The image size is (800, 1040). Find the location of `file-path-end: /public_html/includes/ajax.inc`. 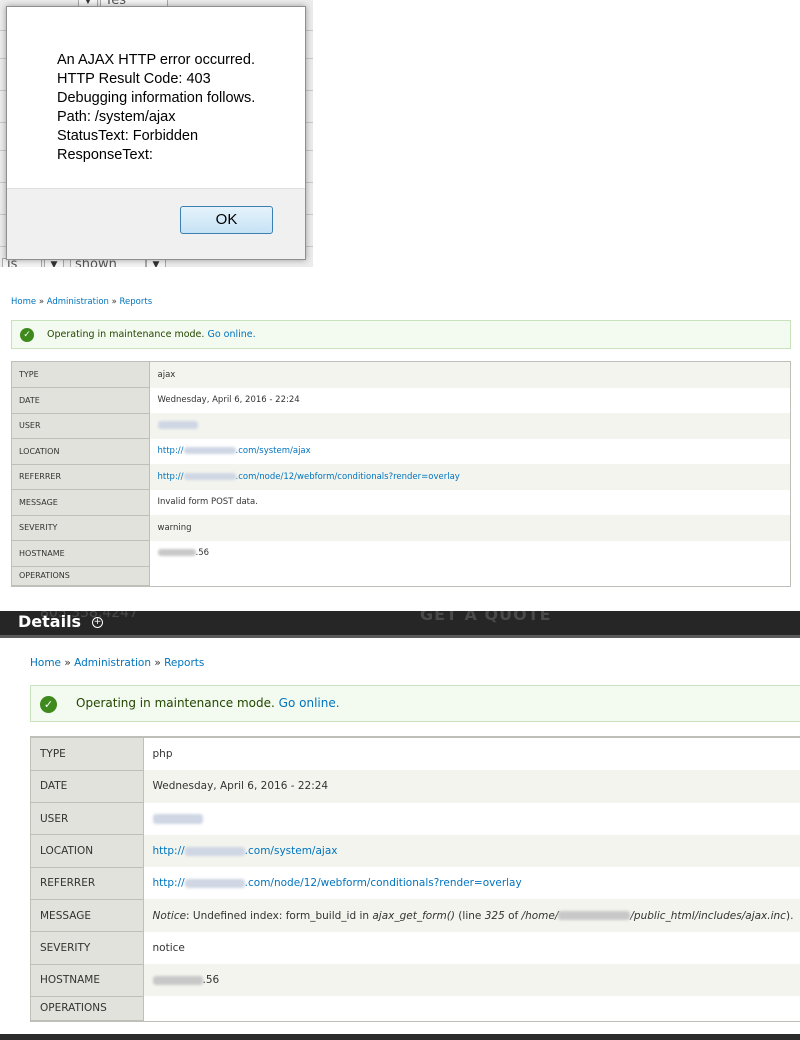

file-path-end: /public_html/includes/ajax.inc is located at coordinates (708, 915).